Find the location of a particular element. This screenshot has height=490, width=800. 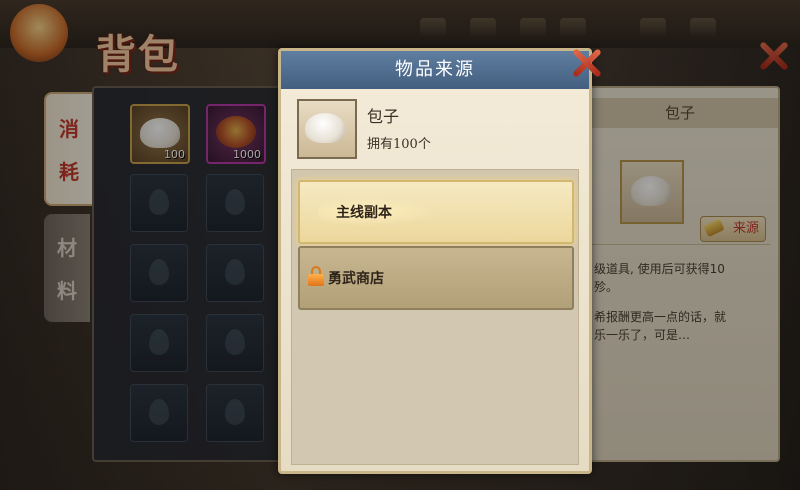

dialog-item-name: 包子 is located at coordinates (383, 116).